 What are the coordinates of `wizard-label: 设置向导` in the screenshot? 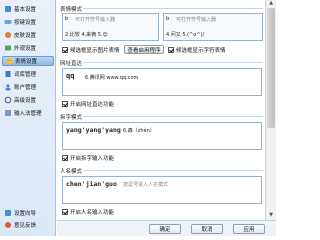 It's located at (25, 214).